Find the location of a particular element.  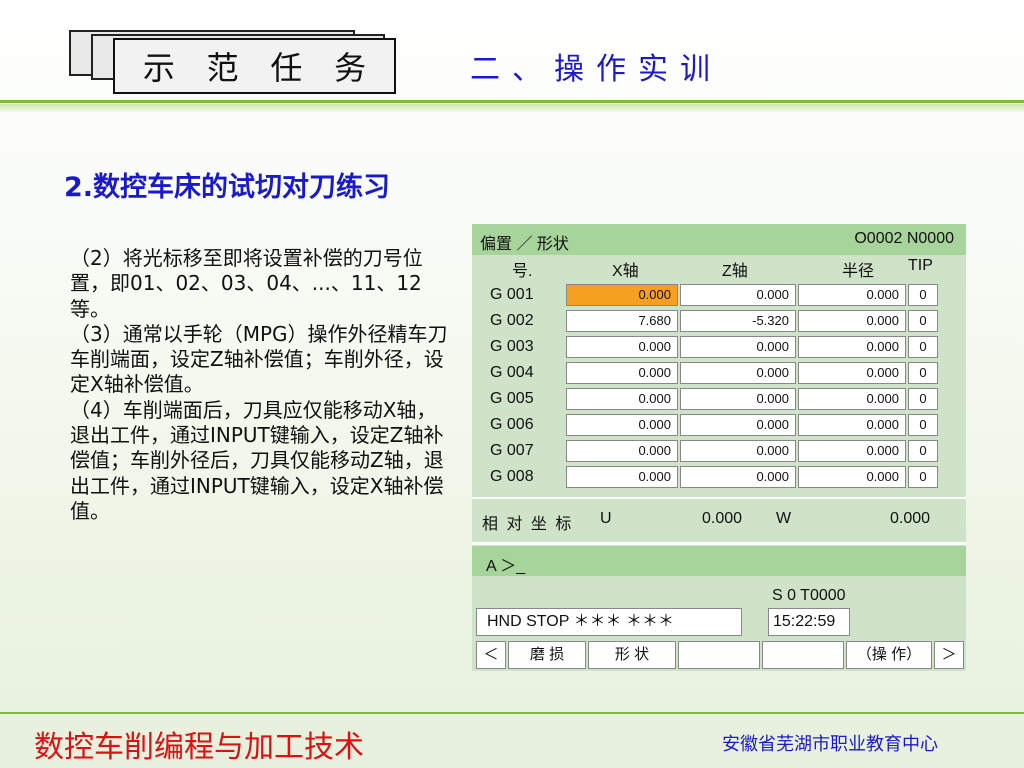

task-label-char: 范 is located at coordinates (222, 68).